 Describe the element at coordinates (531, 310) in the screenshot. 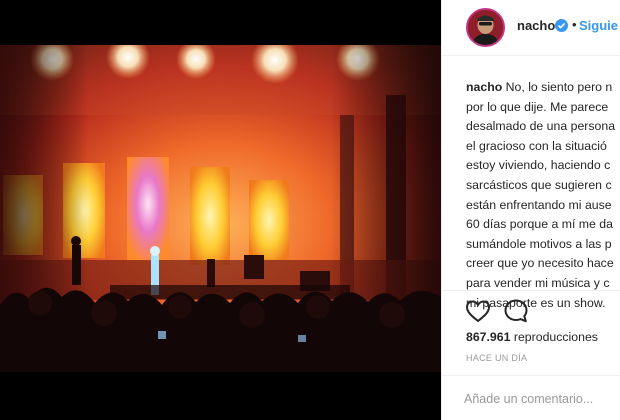

I see `post-actions` at that location.